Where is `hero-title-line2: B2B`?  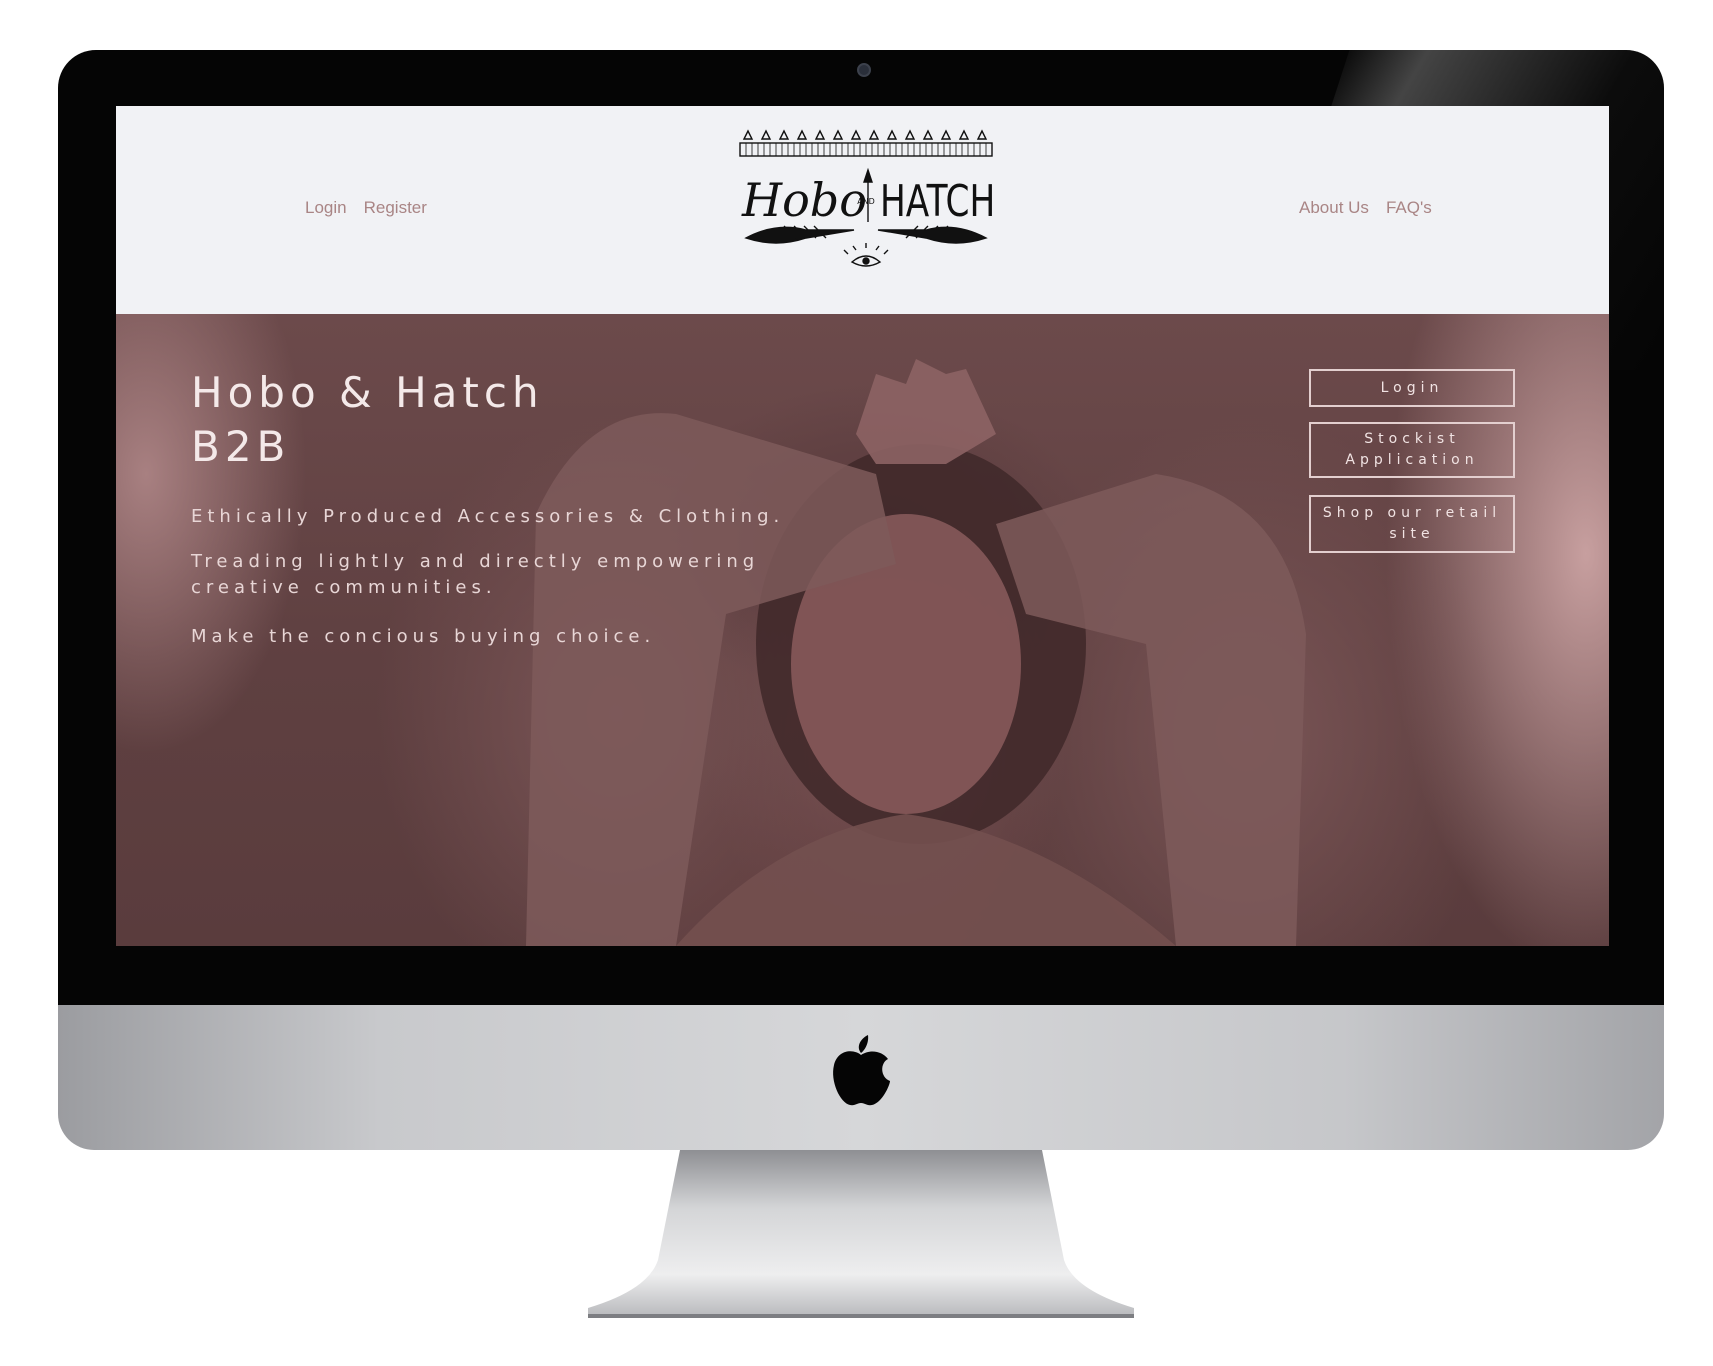 hero-title-line2: B2B is located at coordinates (241, 446).